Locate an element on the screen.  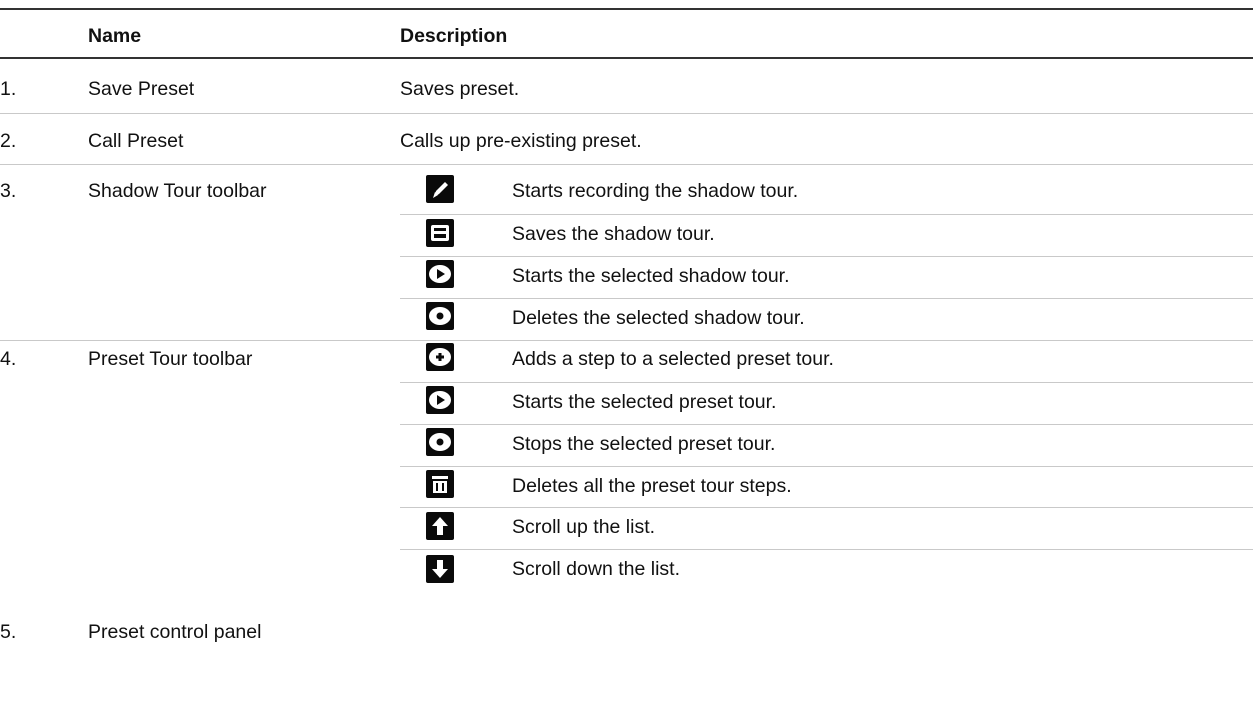
header-bottom-rule is located at coordinates (626, 58).